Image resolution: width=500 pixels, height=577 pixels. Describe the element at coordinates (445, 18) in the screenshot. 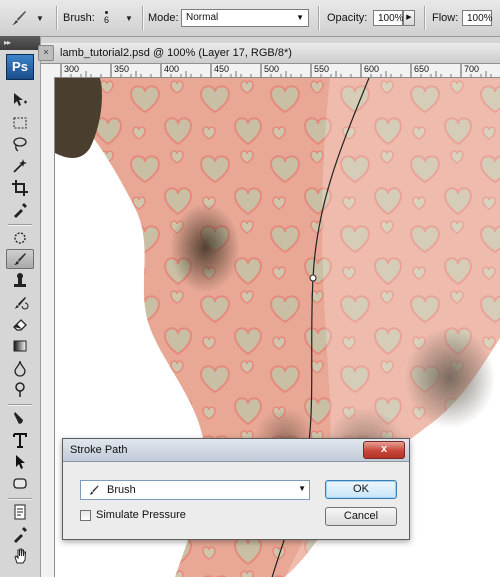

I see `flow-label: Flow:` at that location.